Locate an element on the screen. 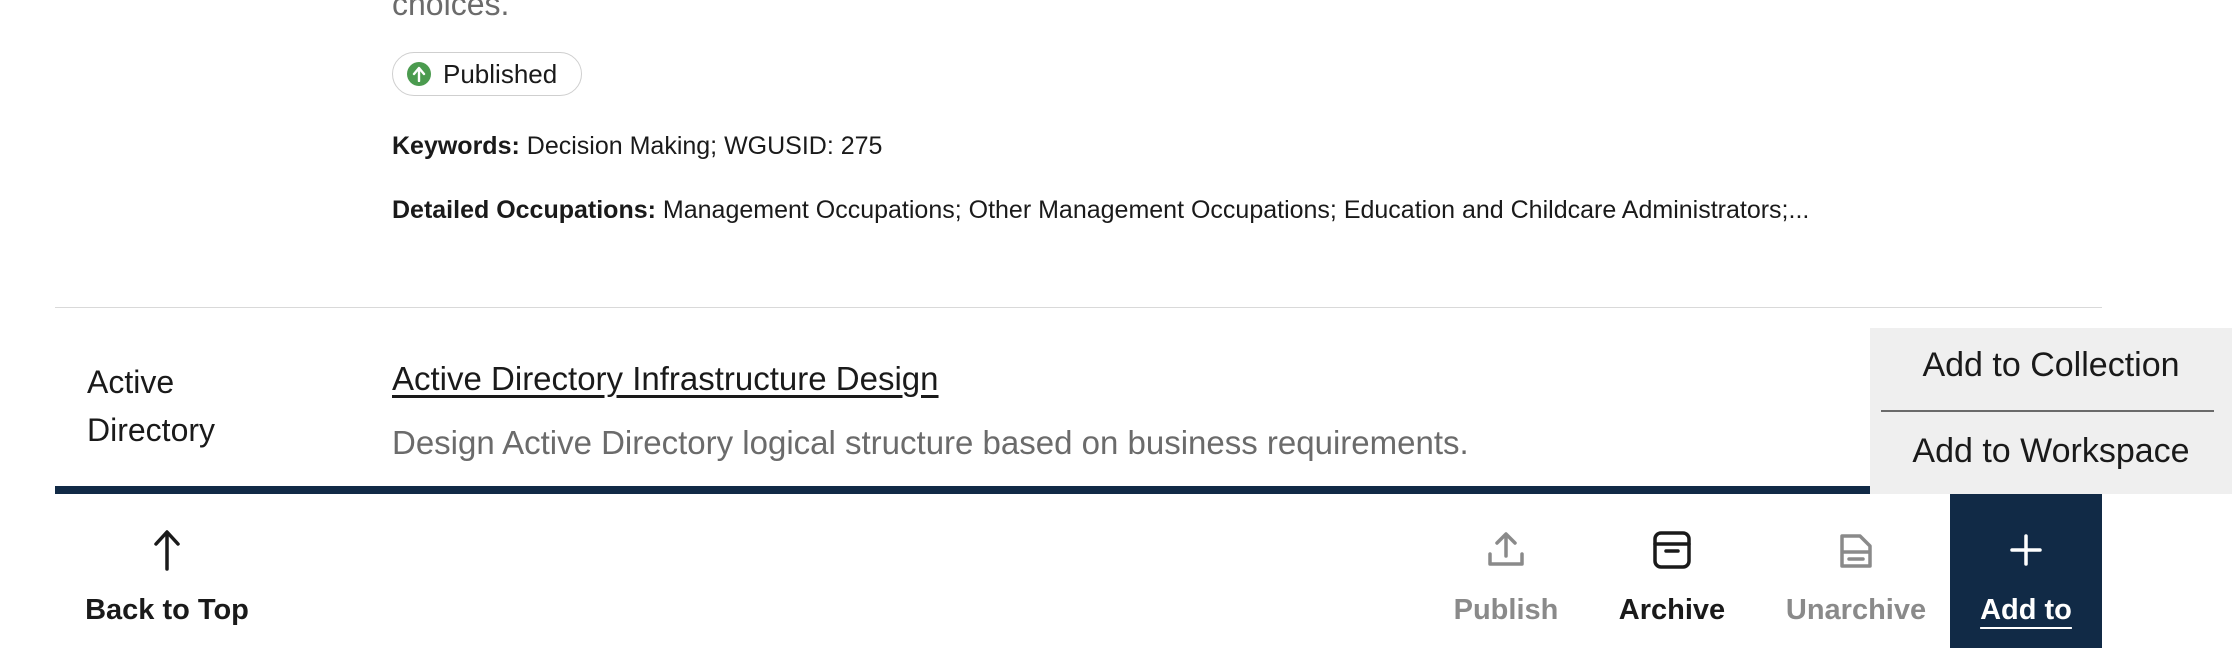 Image resolution: width=2234 pixels, height=648 pixels. archive-box-icon is located at coordinates (1672, 550).